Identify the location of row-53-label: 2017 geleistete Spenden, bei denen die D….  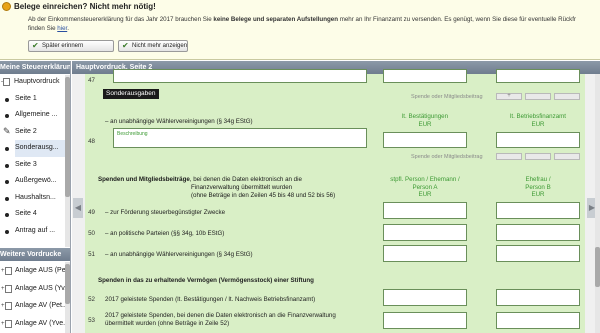
(220, 319).